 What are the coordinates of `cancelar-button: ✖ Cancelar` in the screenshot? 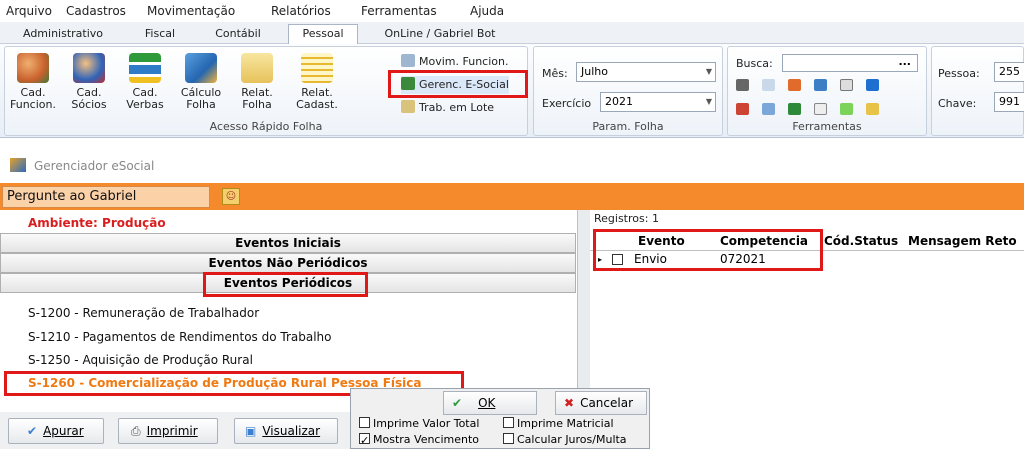 It's located at (601, 403).